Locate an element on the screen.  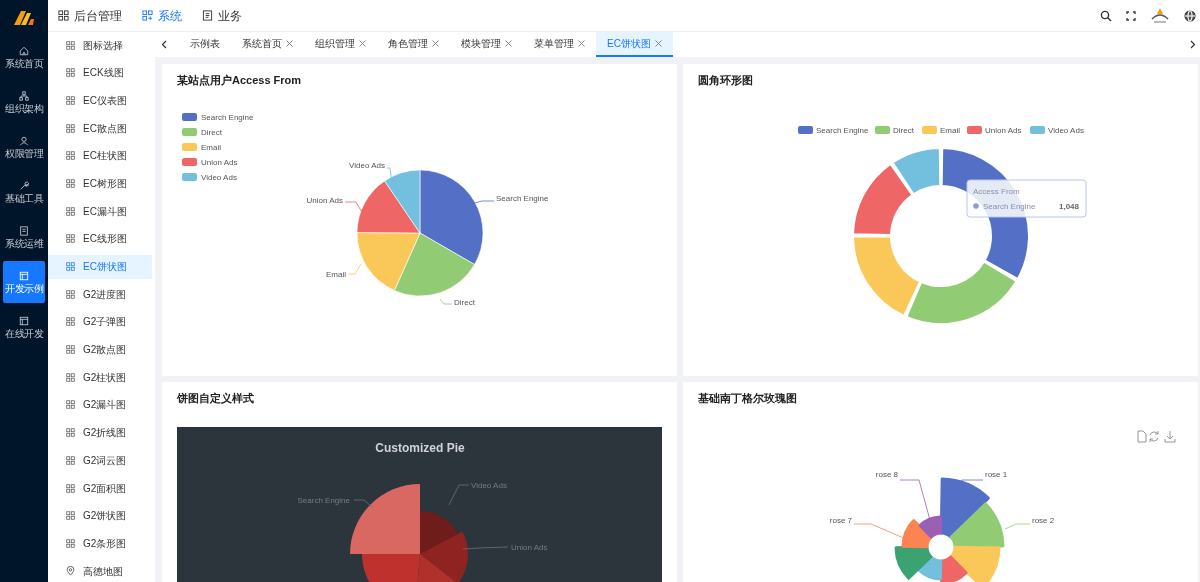
submenu-item: G2饼状图 is located at coordinates (100, 515).